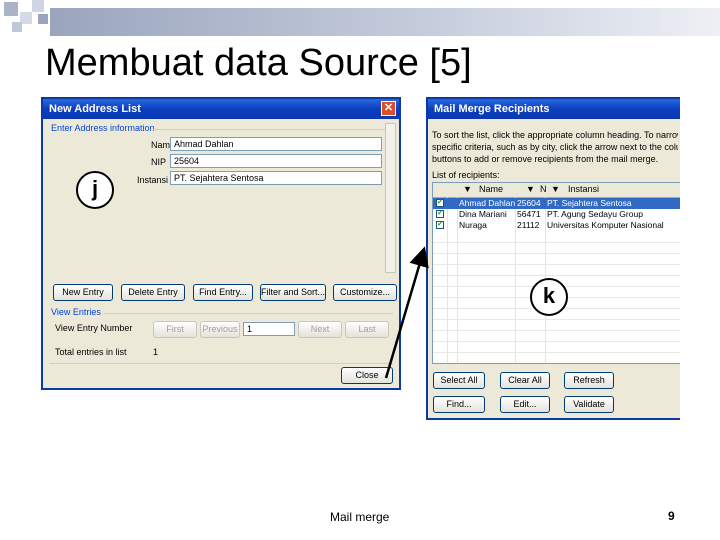 The height and width of the screenshot is (540, 720). Describe the element at coordinates (95, 190) in the screenshot. I see `callout-j: j` at that location.